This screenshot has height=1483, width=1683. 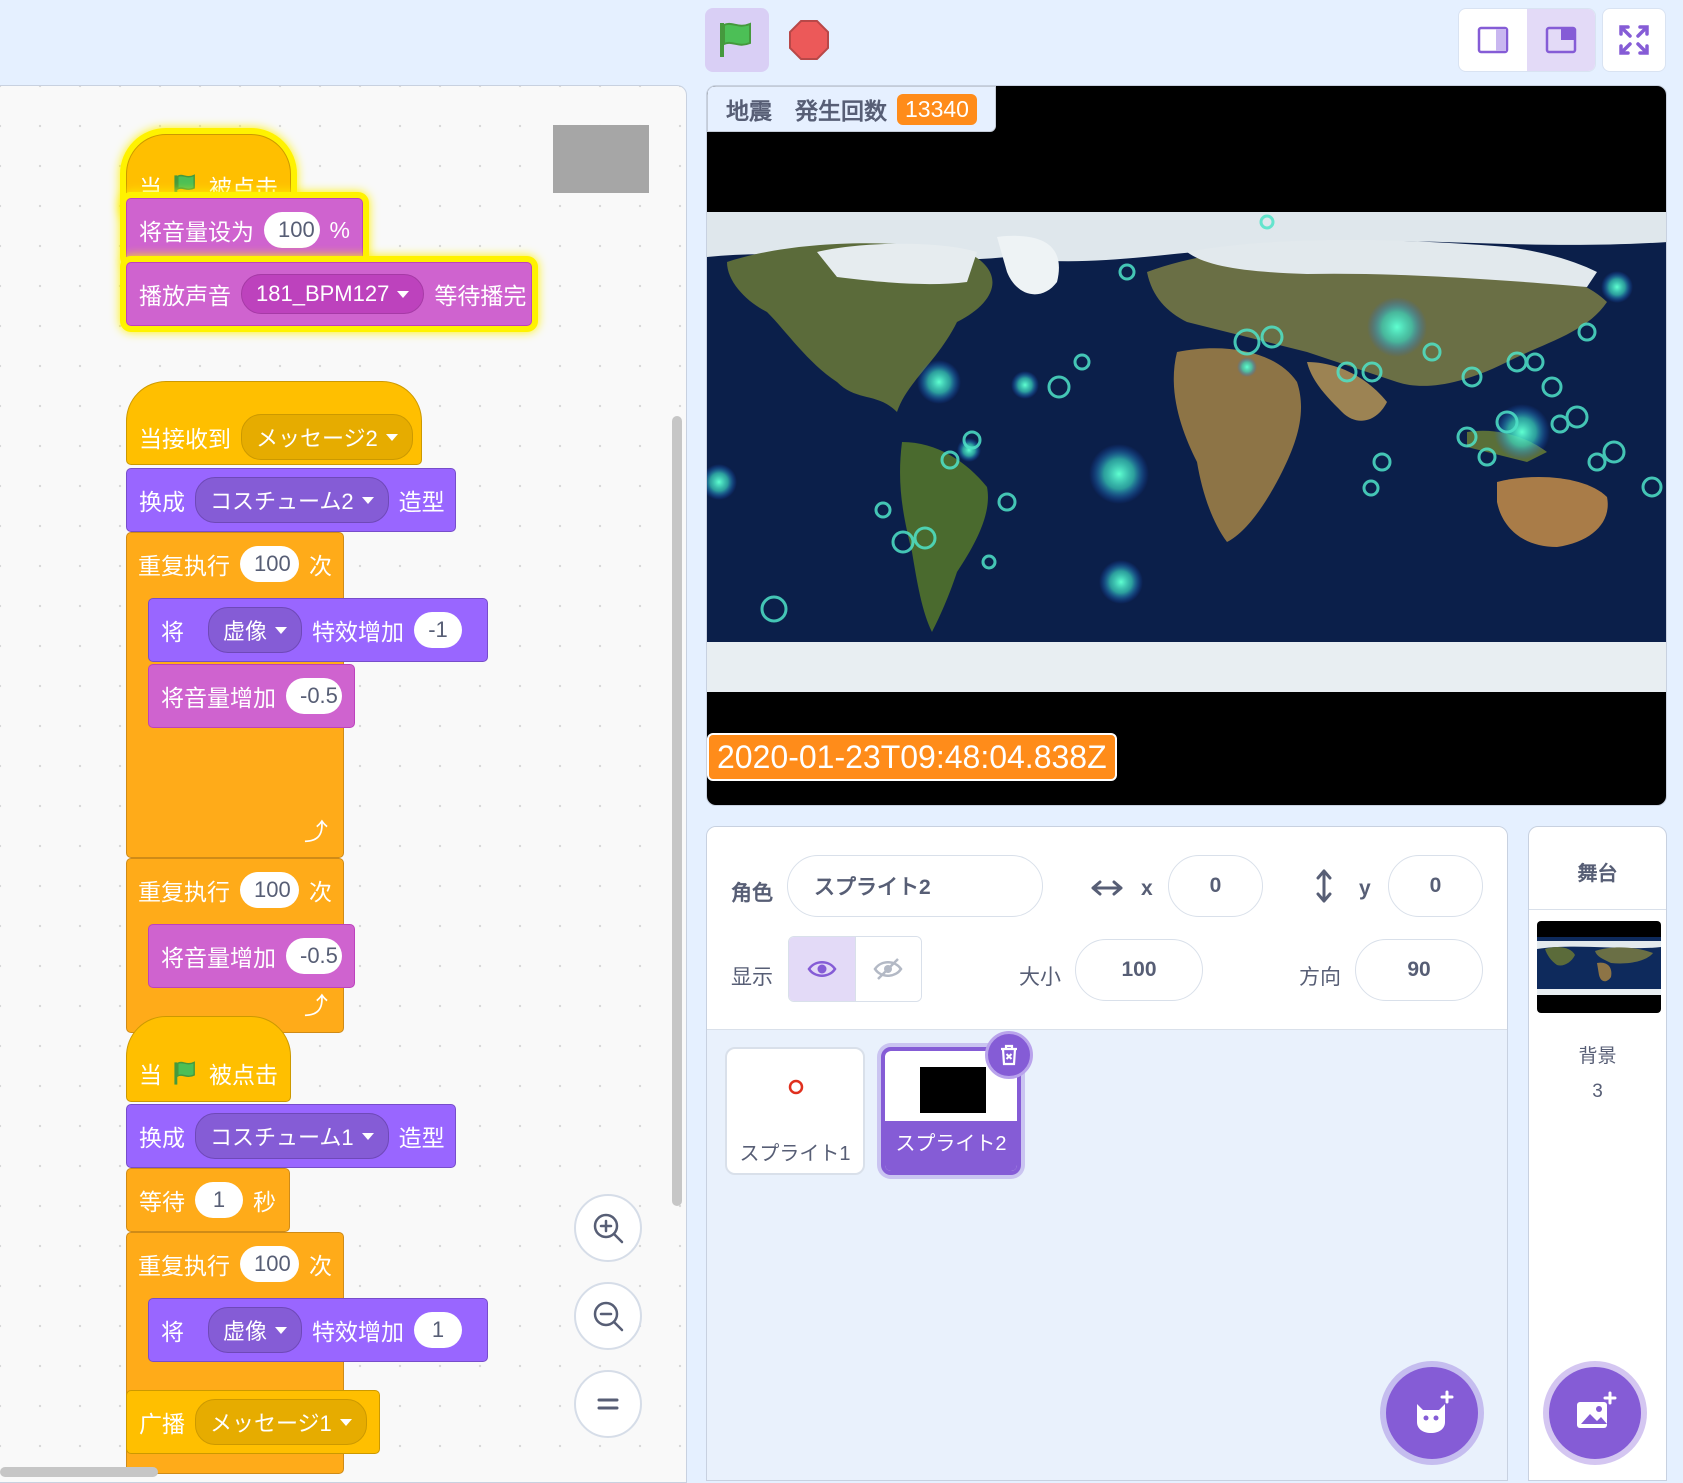 I want to click on stage-panel-title: 舞台, so click(x=1597, y=874).